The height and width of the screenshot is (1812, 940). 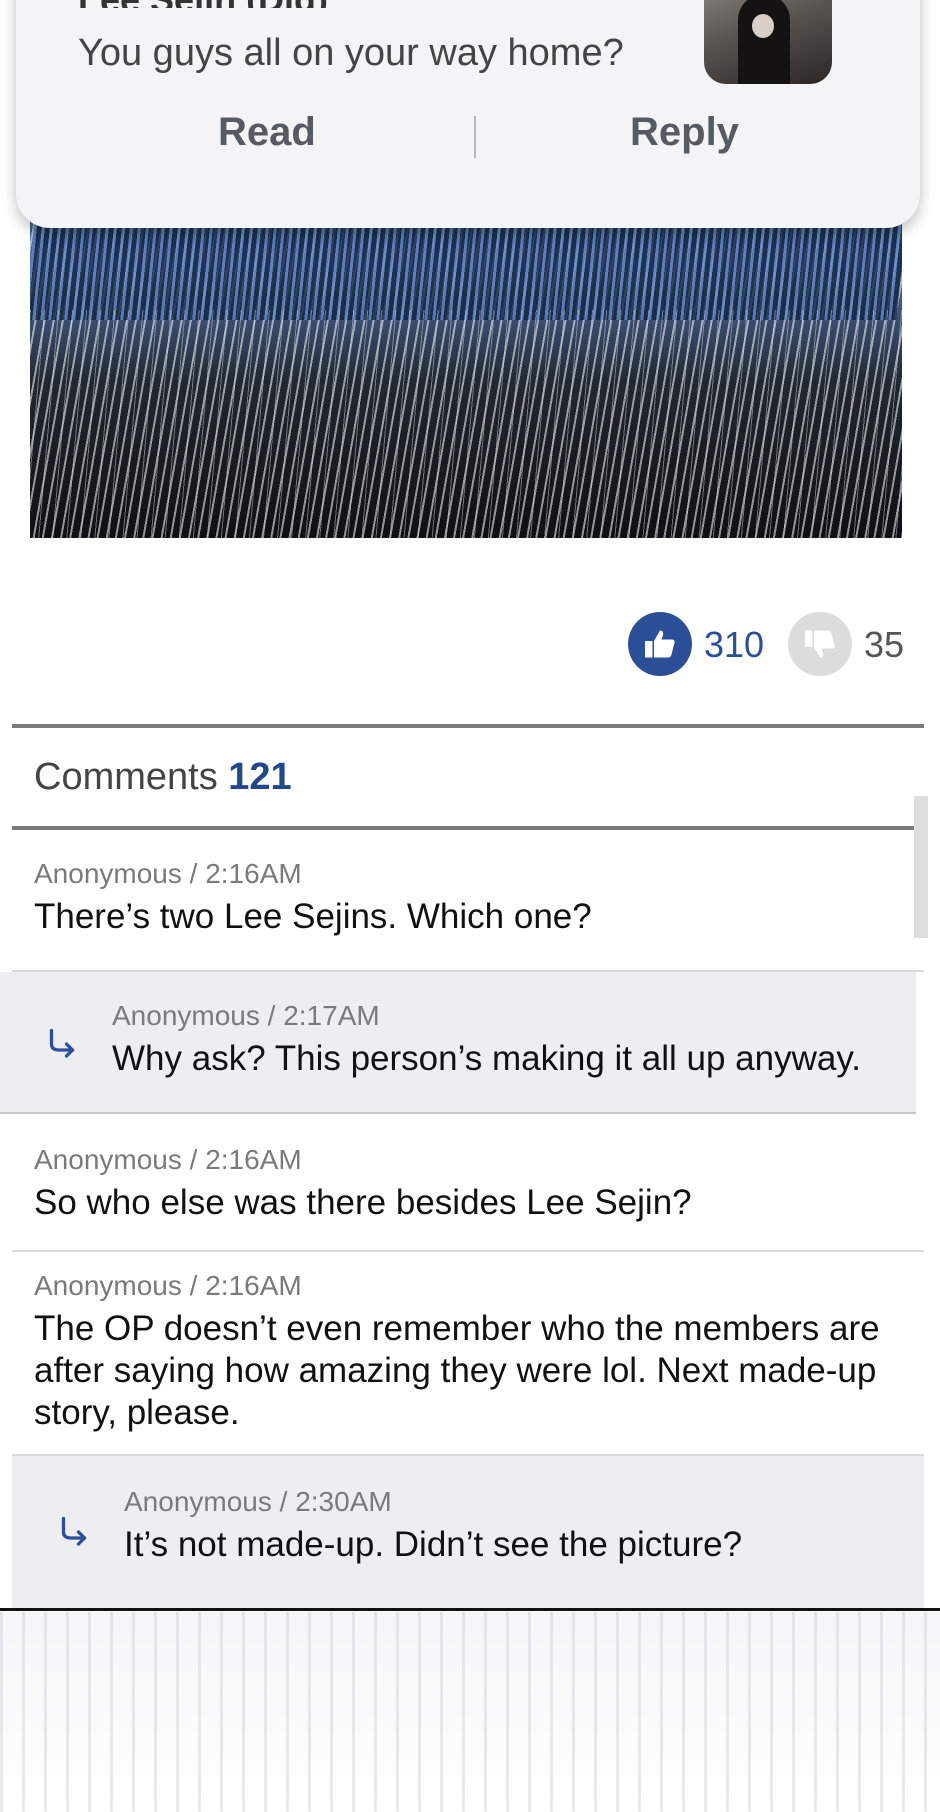 I want to click on comment-text: So who else was there besides Lee Sejin?, so click(x=363, y=1202).